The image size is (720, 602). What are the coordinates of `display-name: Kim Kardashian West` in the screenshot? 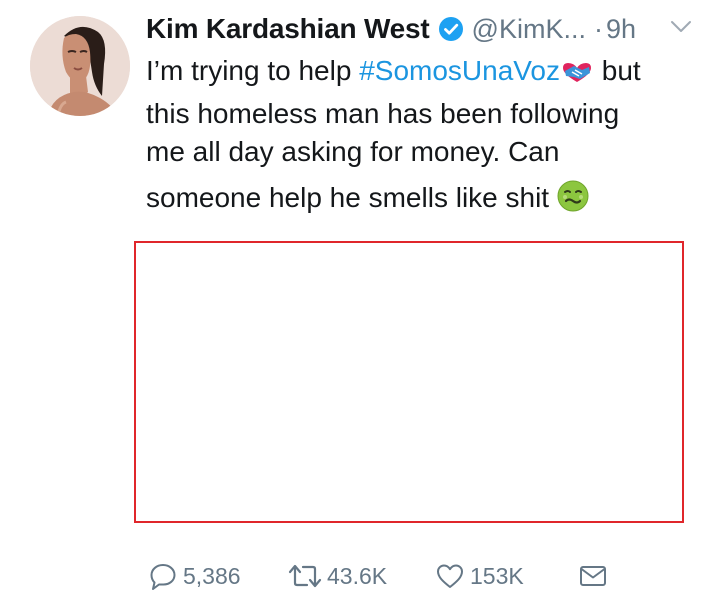 It's located at (288, 29).